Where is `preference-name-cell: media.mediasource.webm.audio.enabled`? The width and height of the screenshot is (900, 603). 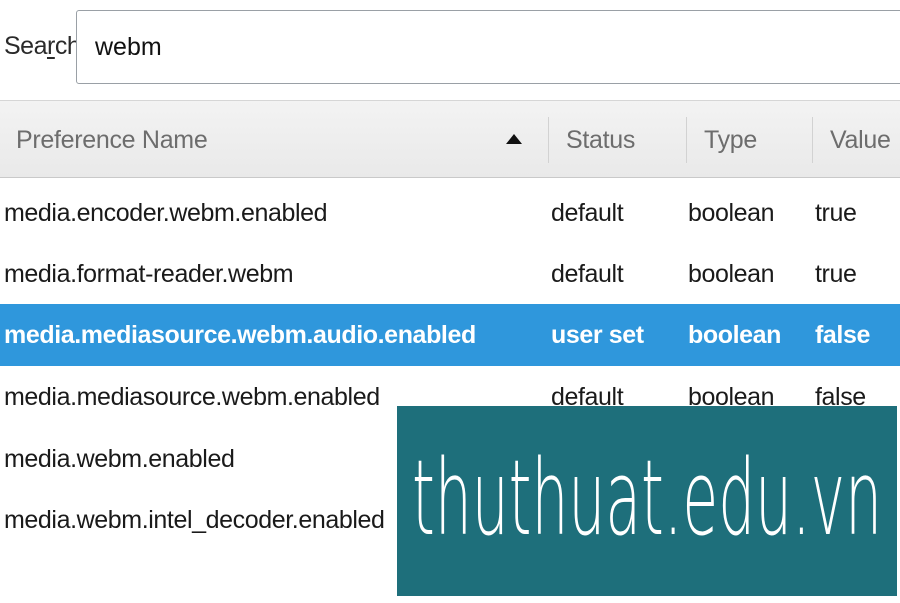 preference-name-cell: media.mediasource.webm.audio.enabled is located at coordinates (240, 335).